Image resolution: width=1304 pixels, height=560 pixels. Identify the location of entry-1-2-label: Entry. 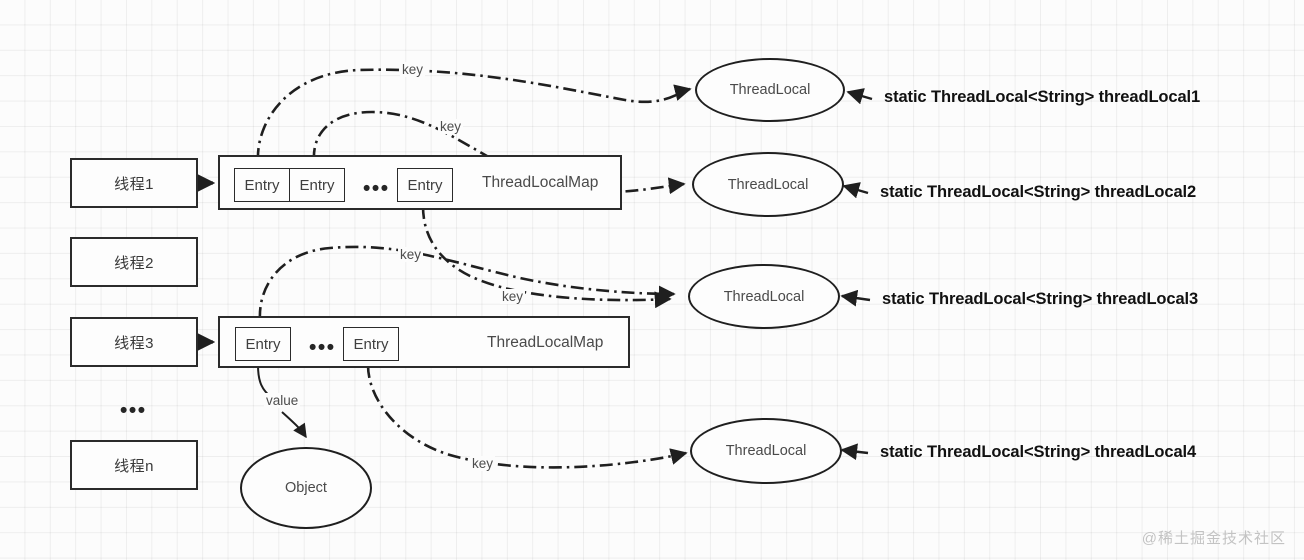
(317, 185).